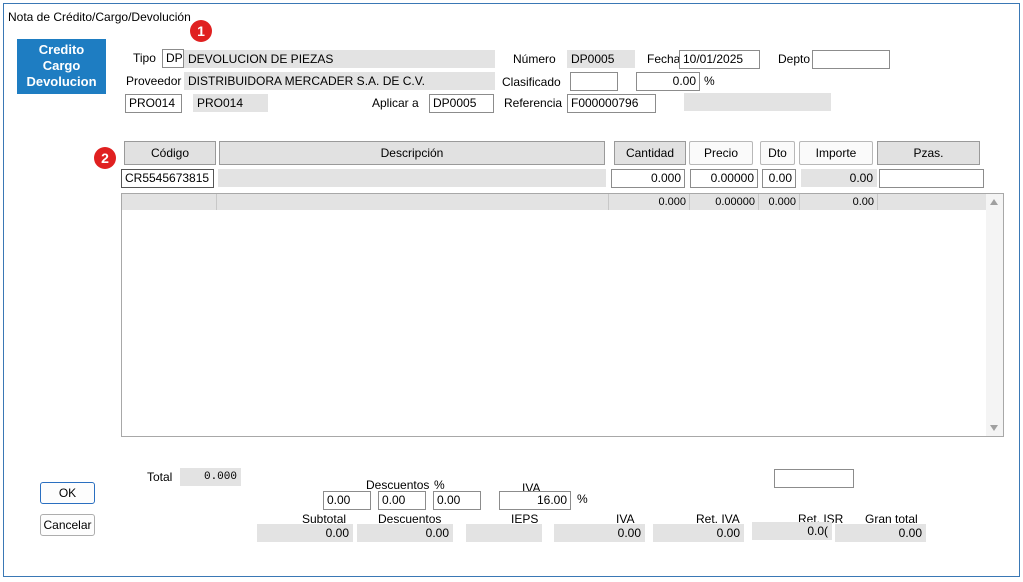  What do you see at coordinates (61, 81) in the screenshot?
I see `brand-line-3: Devolucion` at bounding box center [61, 81].